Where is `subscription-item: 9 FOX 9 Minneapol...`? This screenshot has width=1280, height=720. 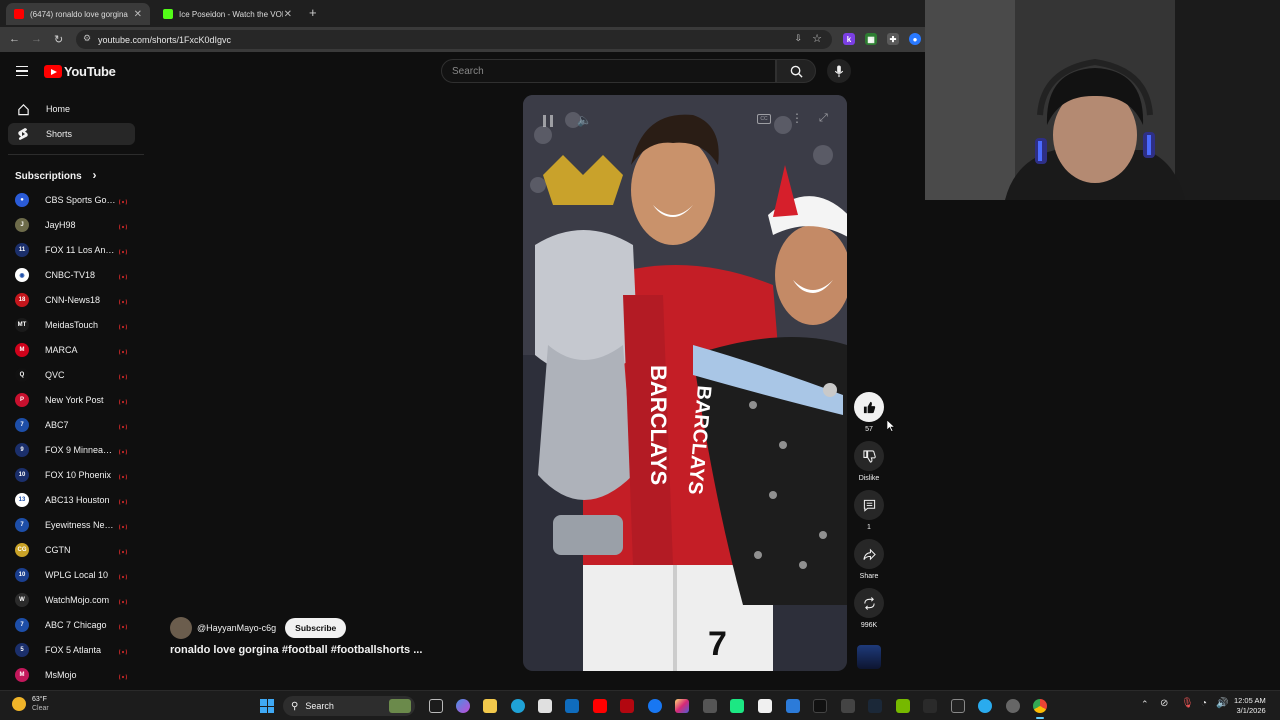 subscription-item: 9 FOX 9 Minneapol... is located at coordinates (75, 450).